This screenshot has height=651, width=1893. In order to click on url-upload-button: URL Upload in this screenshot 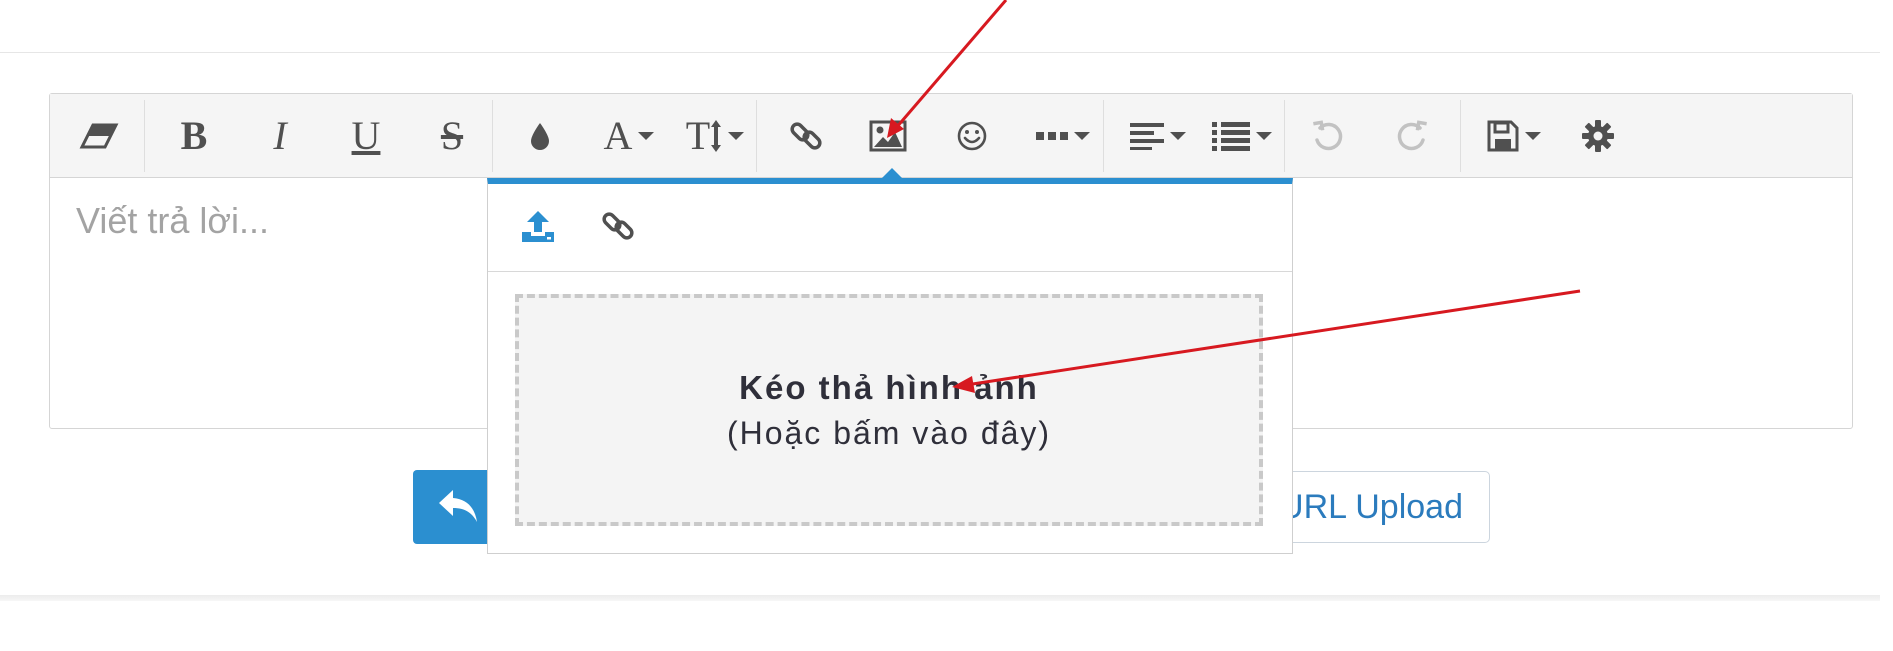, I will do `click(1380, 507)`.